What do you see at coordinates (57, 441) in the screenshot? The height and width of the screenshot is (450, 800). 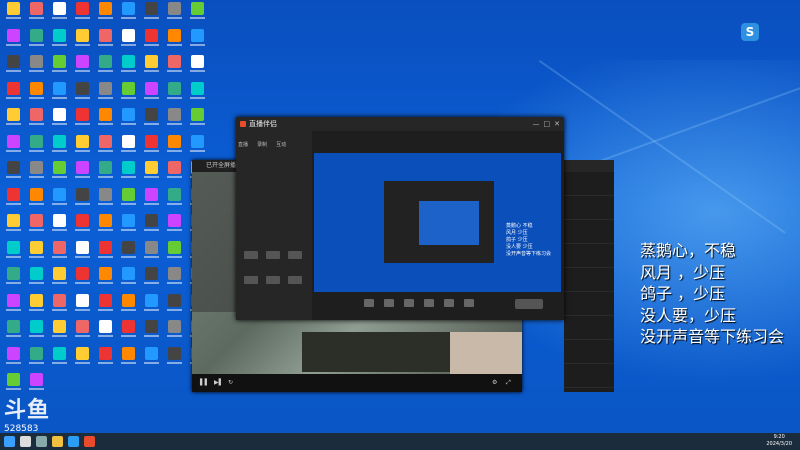 I see `explorer-icon` at bounding box center [57, 441].